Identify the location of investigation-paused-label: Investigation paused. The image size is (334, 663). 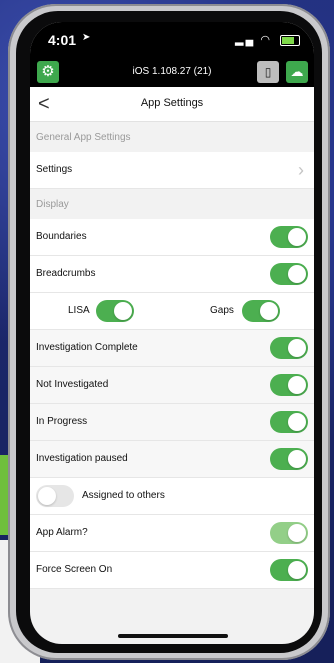
(82, 458).